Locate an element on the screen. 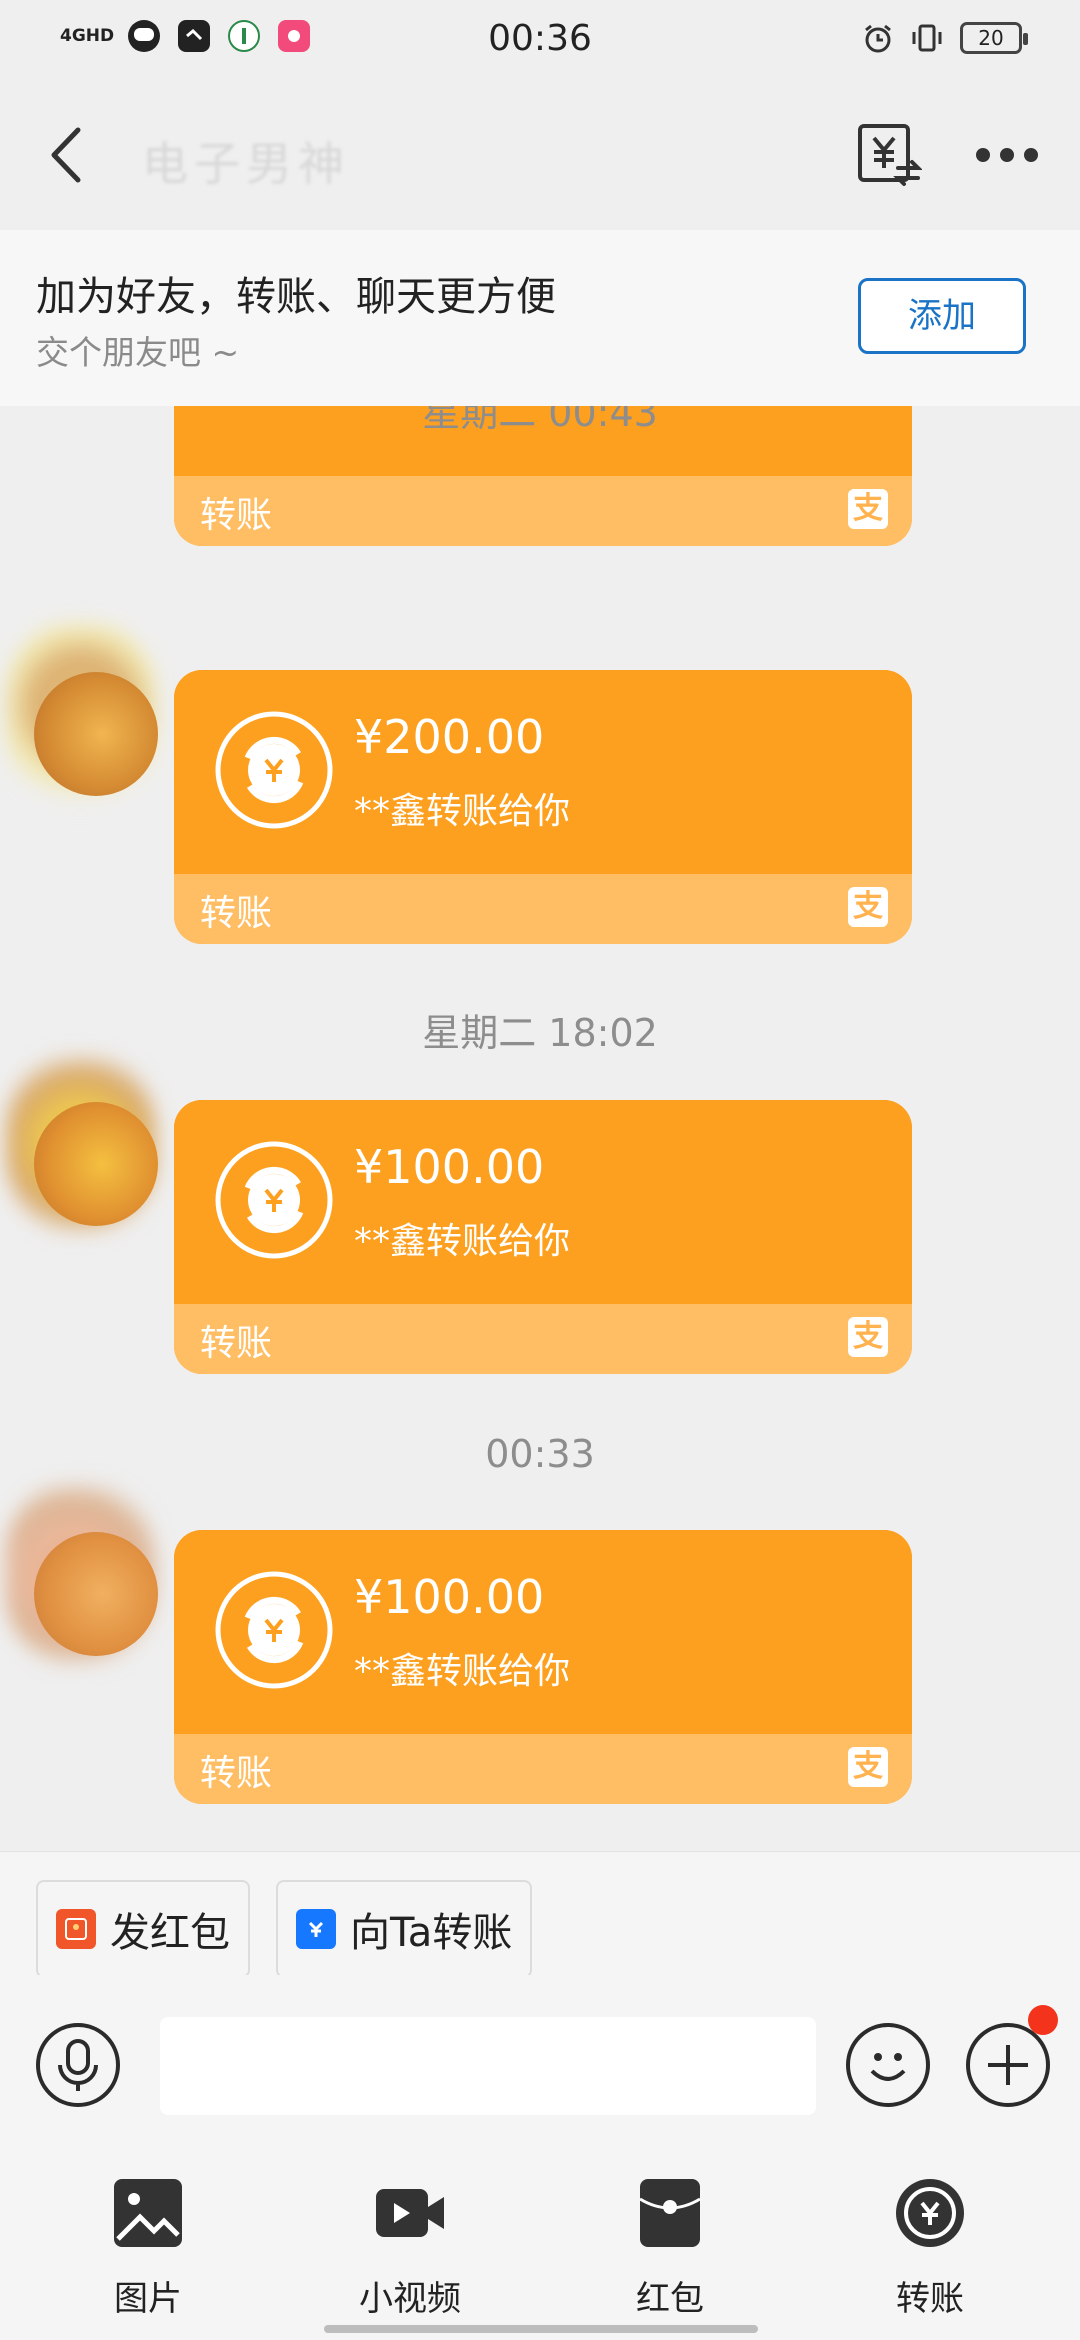 The width and height of the screenshot is (1080, 2340). plus-icon is located at coordinates (1008, 2065).